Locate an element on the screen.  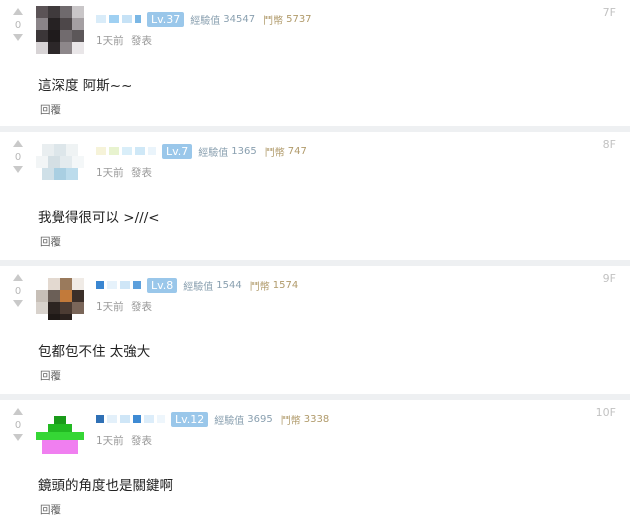
floor-number: 8F is located at coordinates (609, 144).